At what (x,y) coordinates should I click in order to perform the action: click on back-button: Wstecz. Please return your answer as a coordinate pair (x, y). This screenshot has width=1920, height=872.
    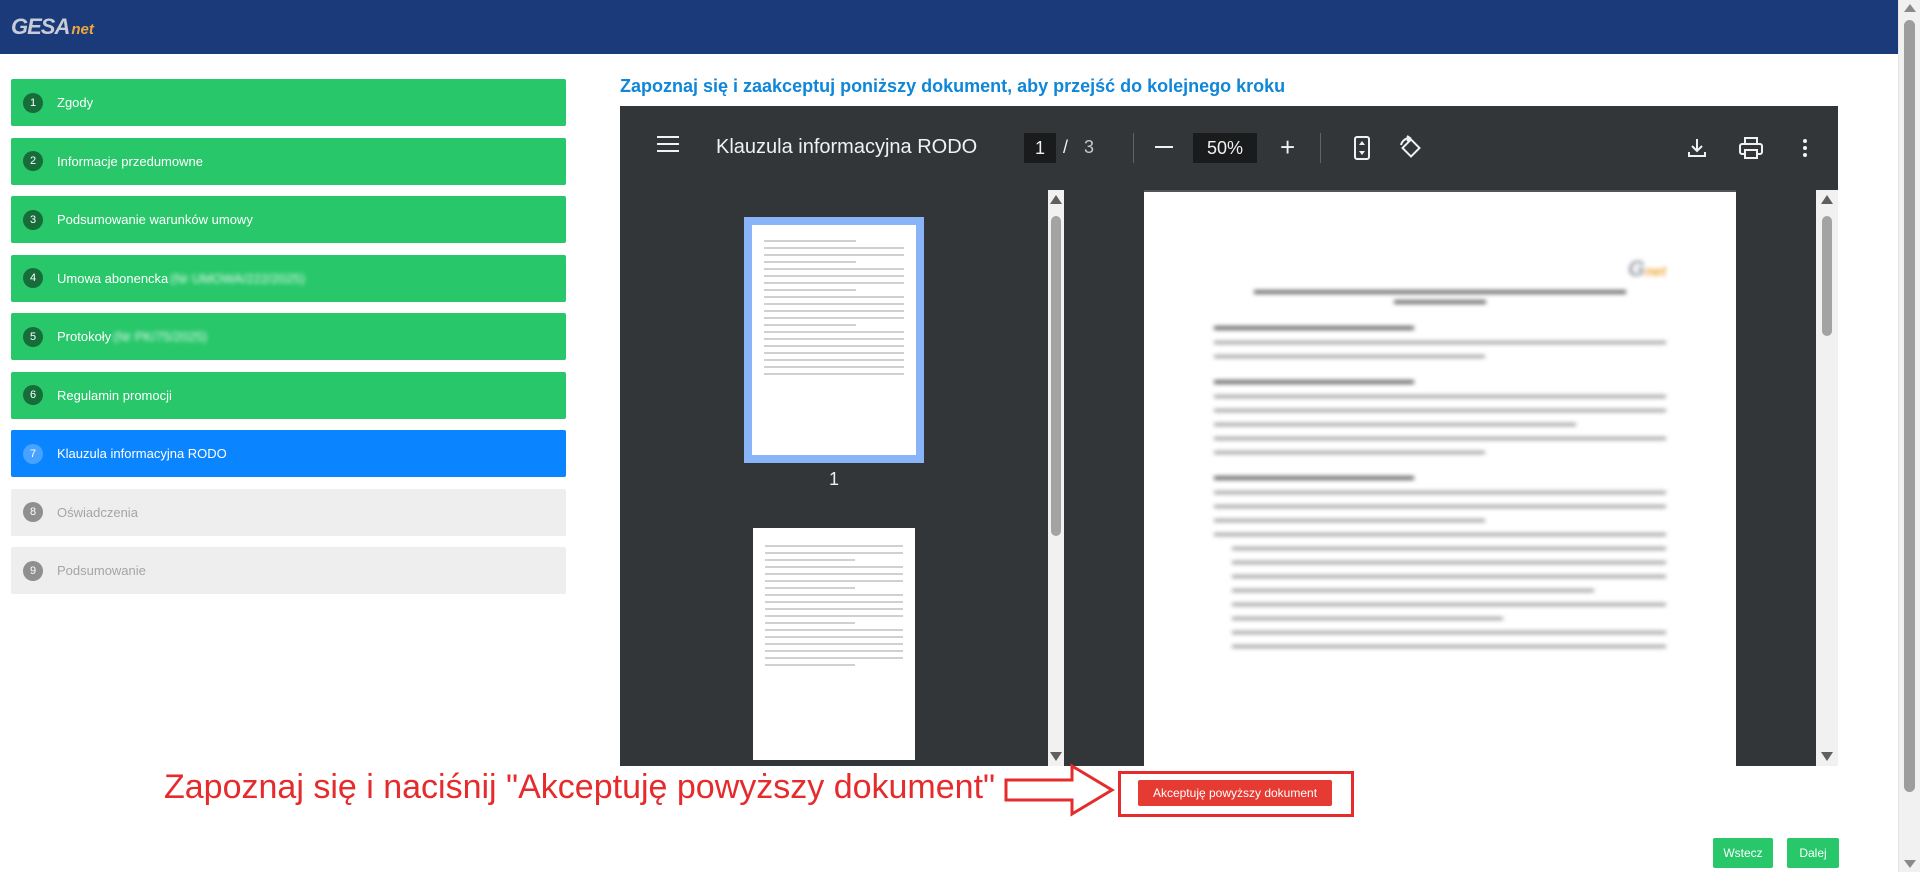
    Looking at the image, I should click on (1743, 853).